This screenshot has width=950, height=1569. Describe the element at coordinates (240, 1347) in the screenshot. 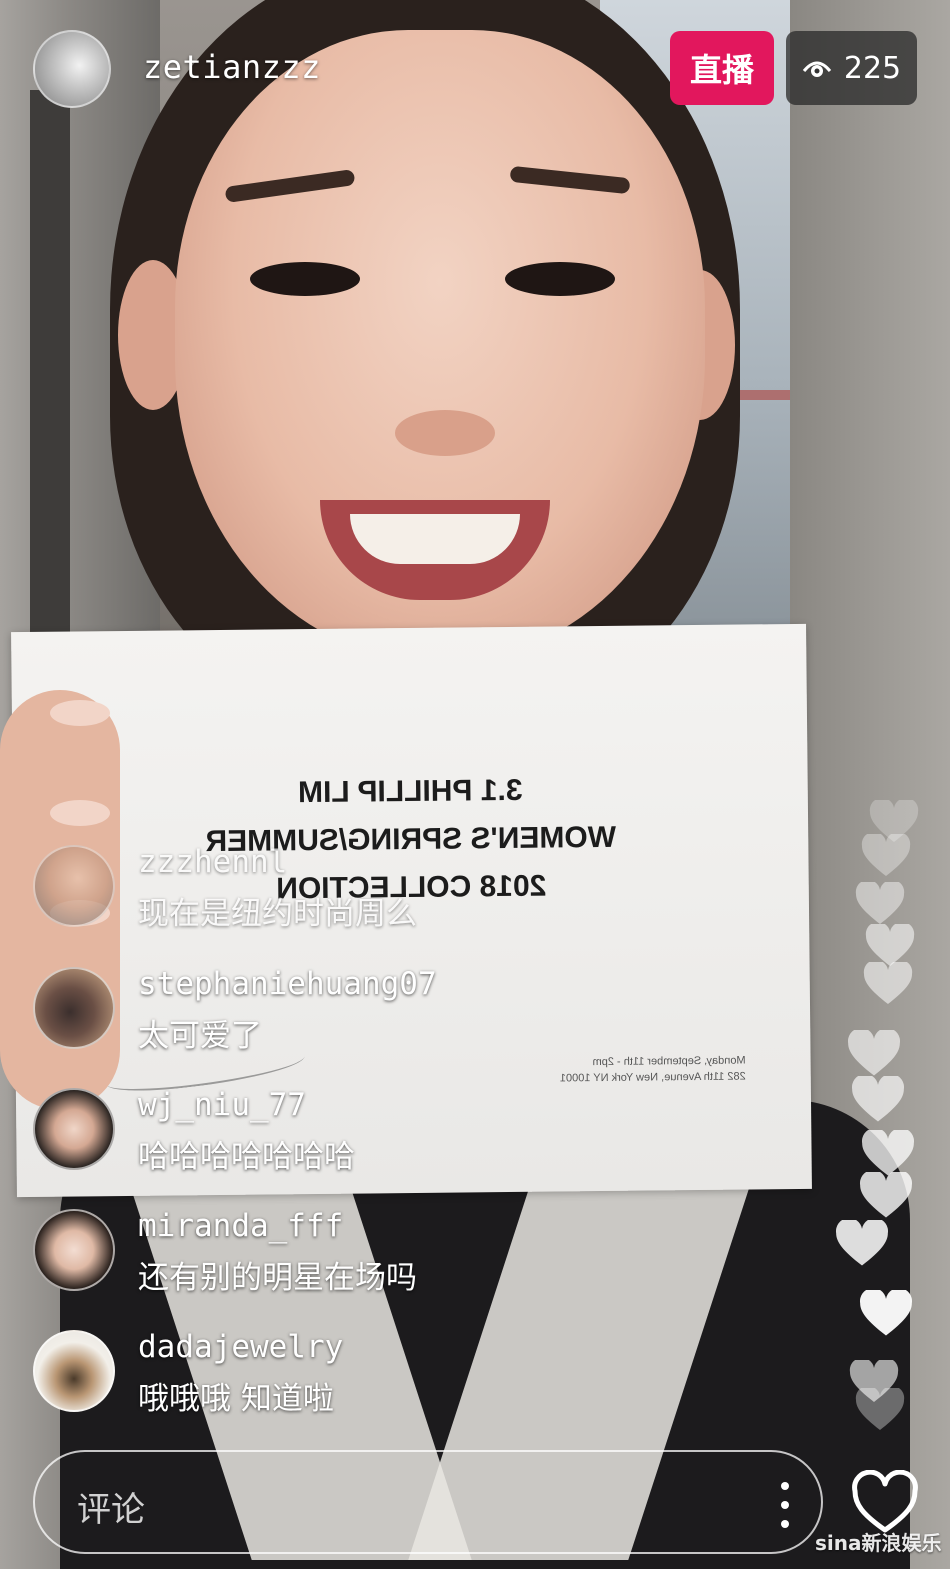

I see `commenter-username: dadajewelry` at that location.